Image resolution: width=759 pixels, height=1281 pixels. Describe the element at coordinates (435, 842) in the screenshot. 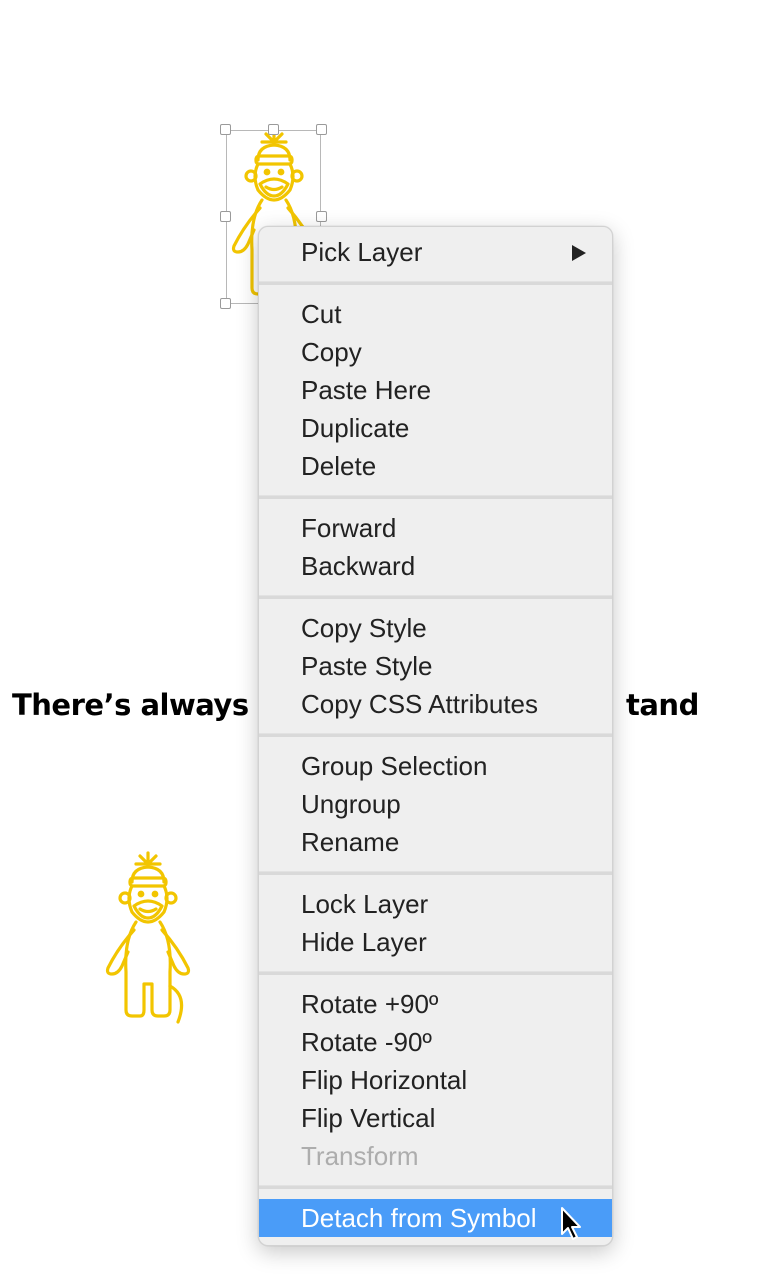

I see `menu-item-rename: Rename` at that location.